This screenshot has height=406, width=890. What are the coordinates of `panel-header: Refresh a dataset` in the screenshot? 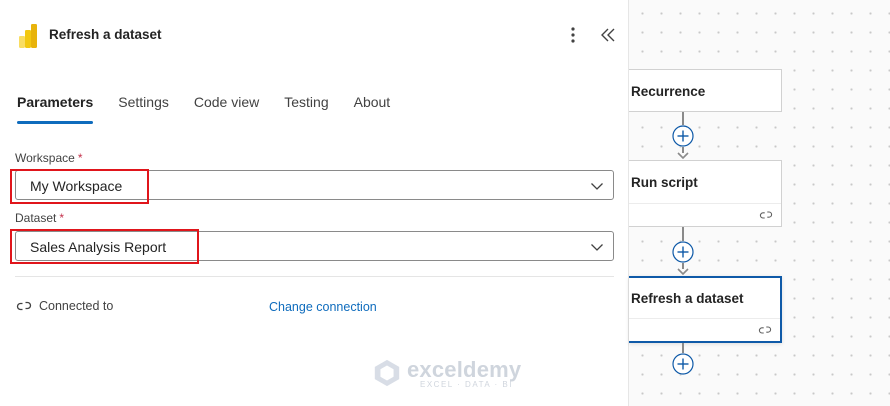 It's located at (314, 35).